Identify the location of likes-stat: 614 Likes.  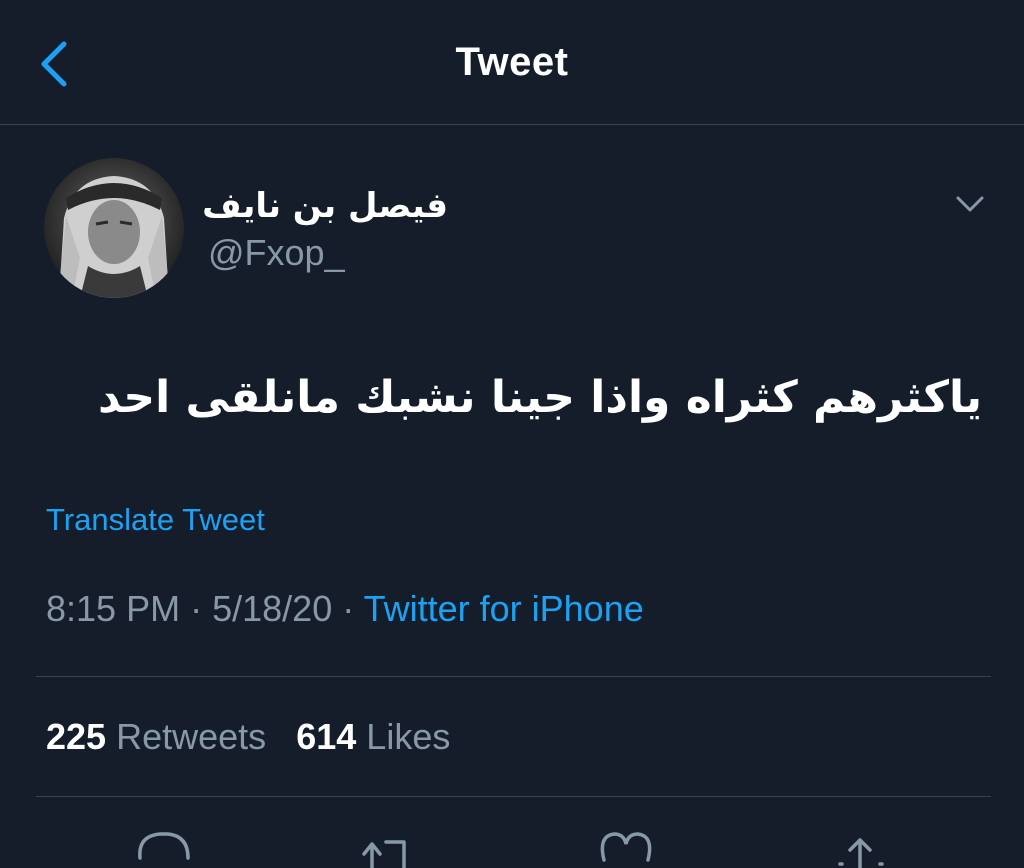
(373, 736).